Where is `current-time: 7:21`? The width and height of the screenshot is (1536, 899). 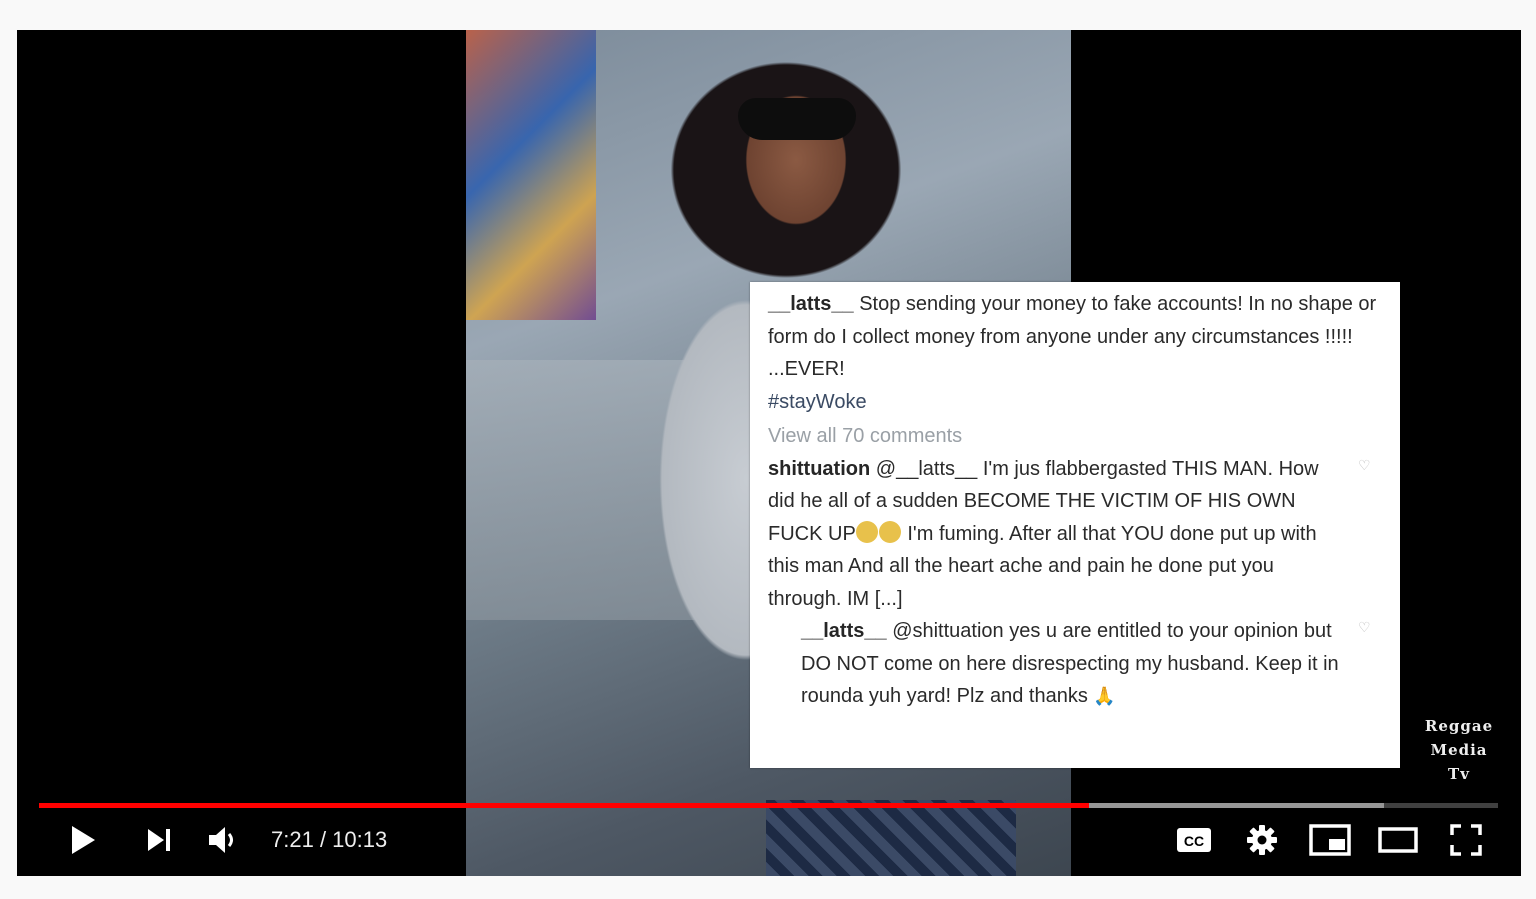
current-time: 7:21 is located at coordinates (292, 839).